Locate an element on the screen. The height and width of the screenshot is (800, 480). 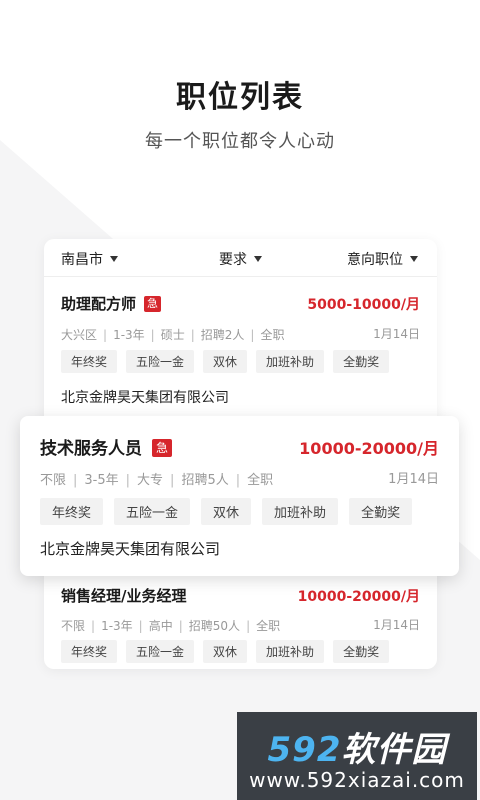
job-title-text: 助理配方师 is located at coordinates (99, 304).